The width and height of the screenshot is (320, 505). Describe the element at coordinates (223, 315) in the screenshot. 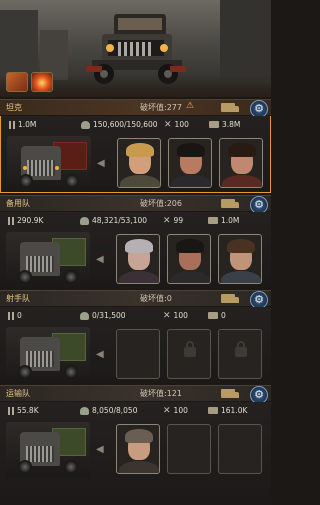

I see `load-value: 0` at that location.